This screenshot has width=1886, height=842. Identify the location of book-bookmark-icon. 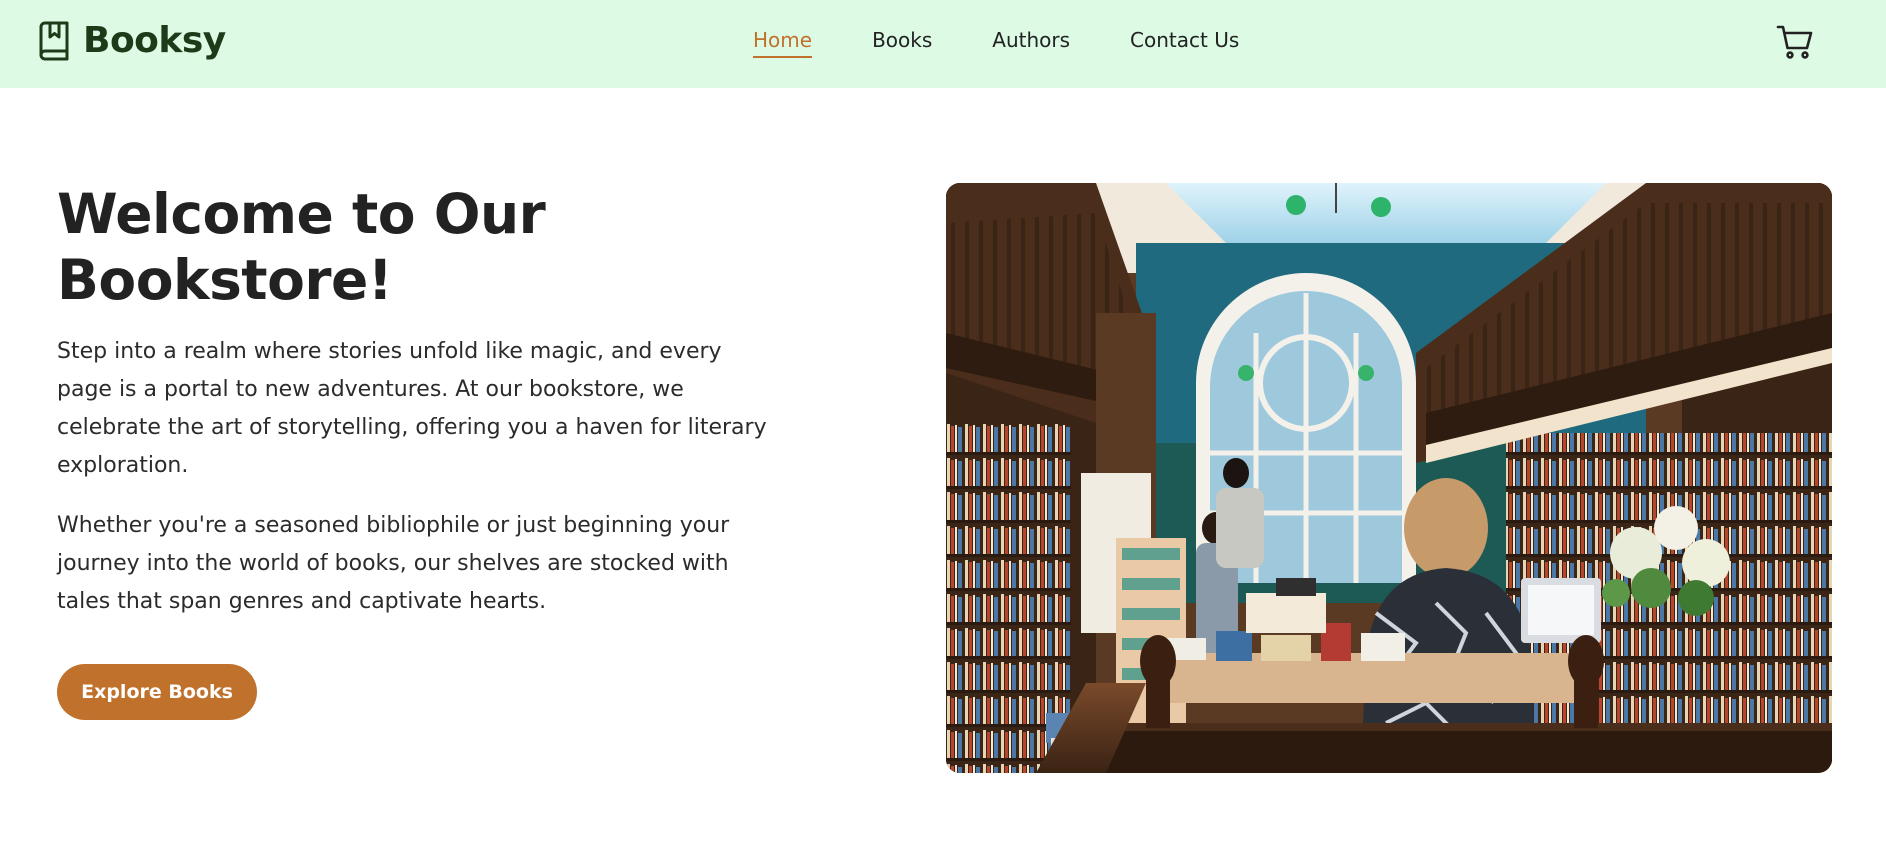
(54, 41).